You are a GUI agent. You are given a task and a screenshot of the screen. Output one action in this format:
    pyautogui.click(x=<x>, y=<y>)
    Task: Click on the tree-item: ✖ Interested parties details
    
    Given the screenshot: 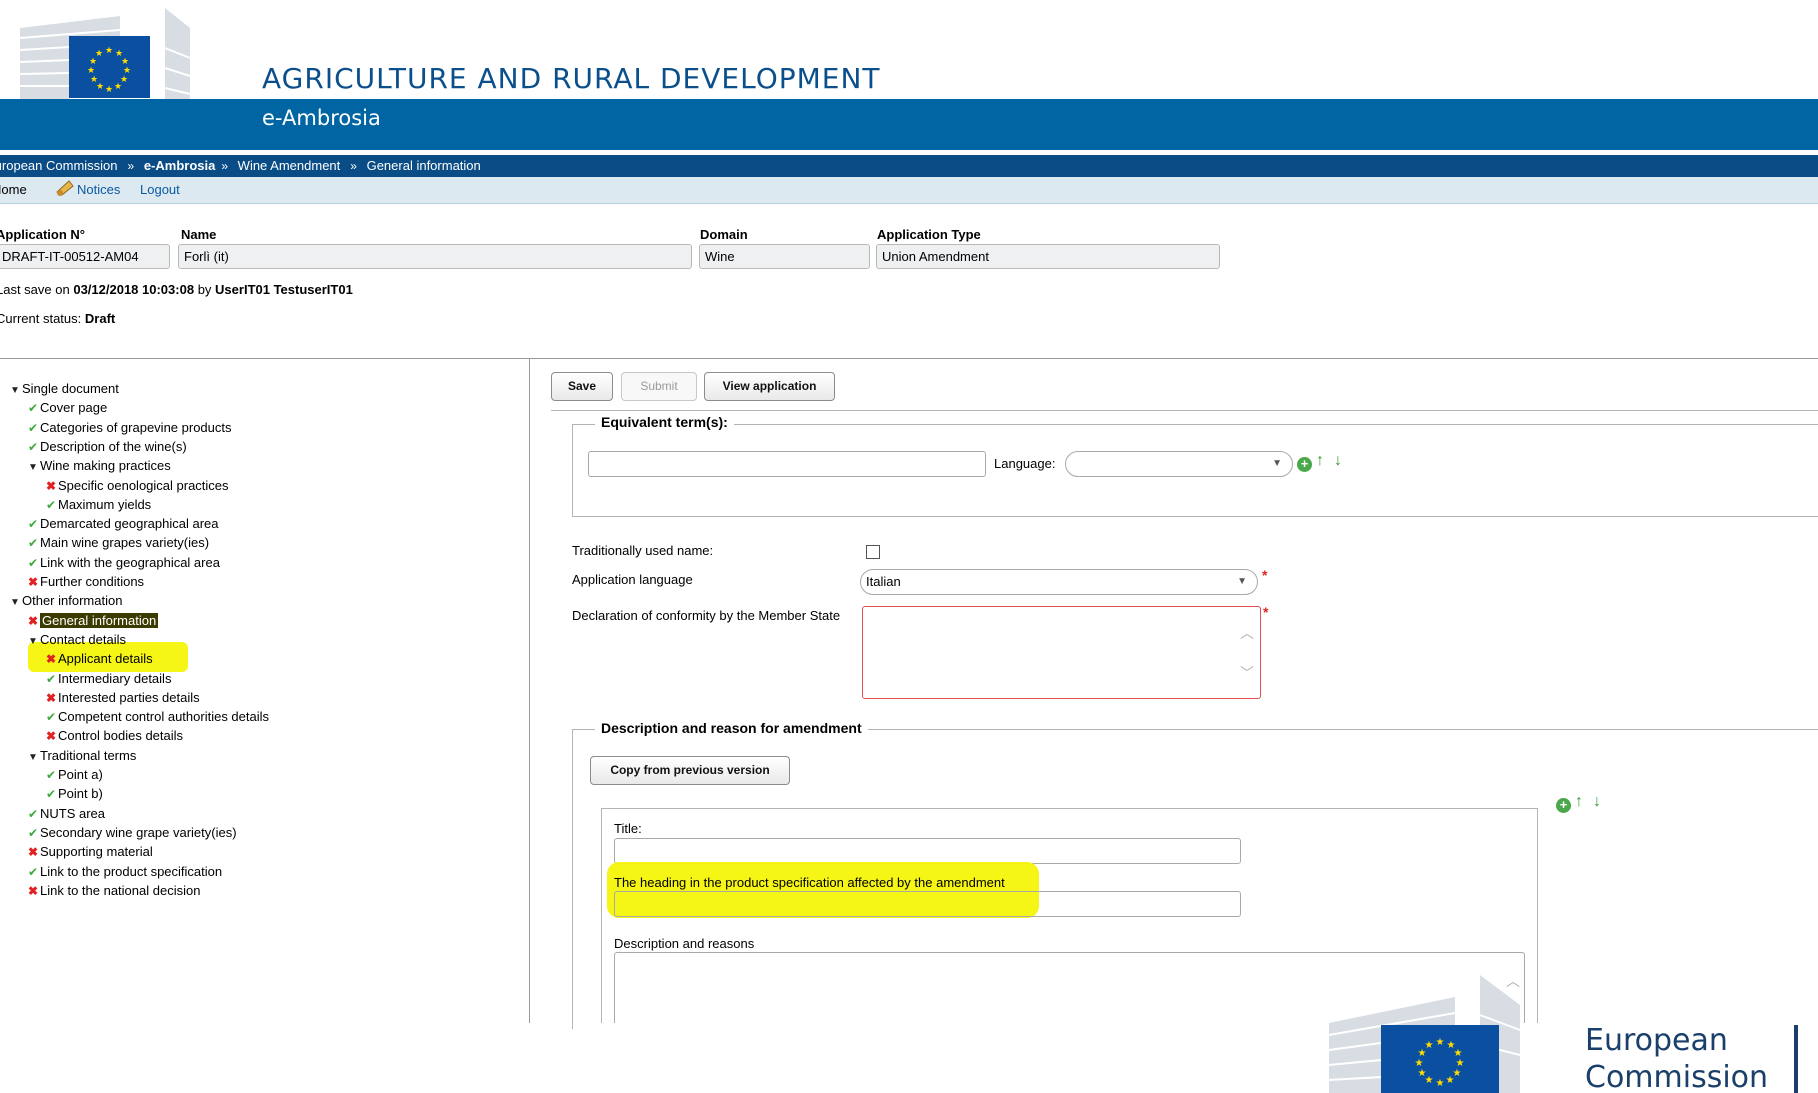 What is the action you would take?
    pyautogui.click(x=122, y=698)
    